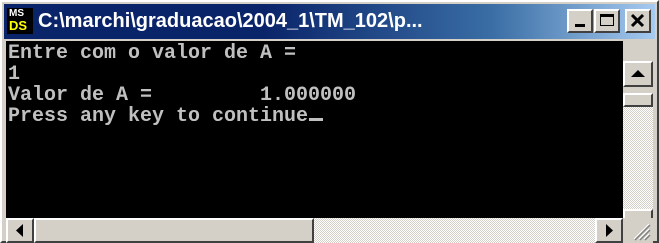 This screenshot has width=659, height=243. I want to click on minimize-button, so click(580, 21).